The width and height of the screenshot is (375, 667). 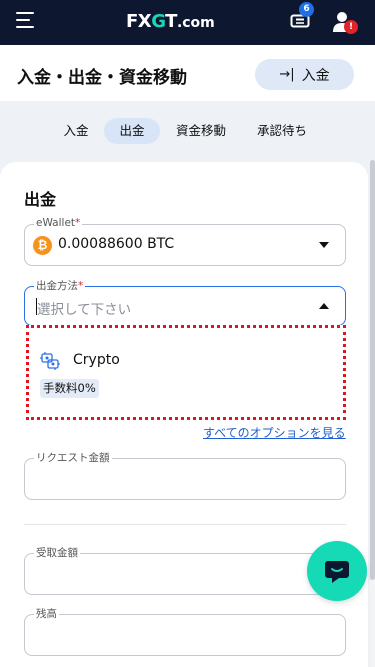 I want to click on deposit-button-label: 入金, so click(x=315, y=75).